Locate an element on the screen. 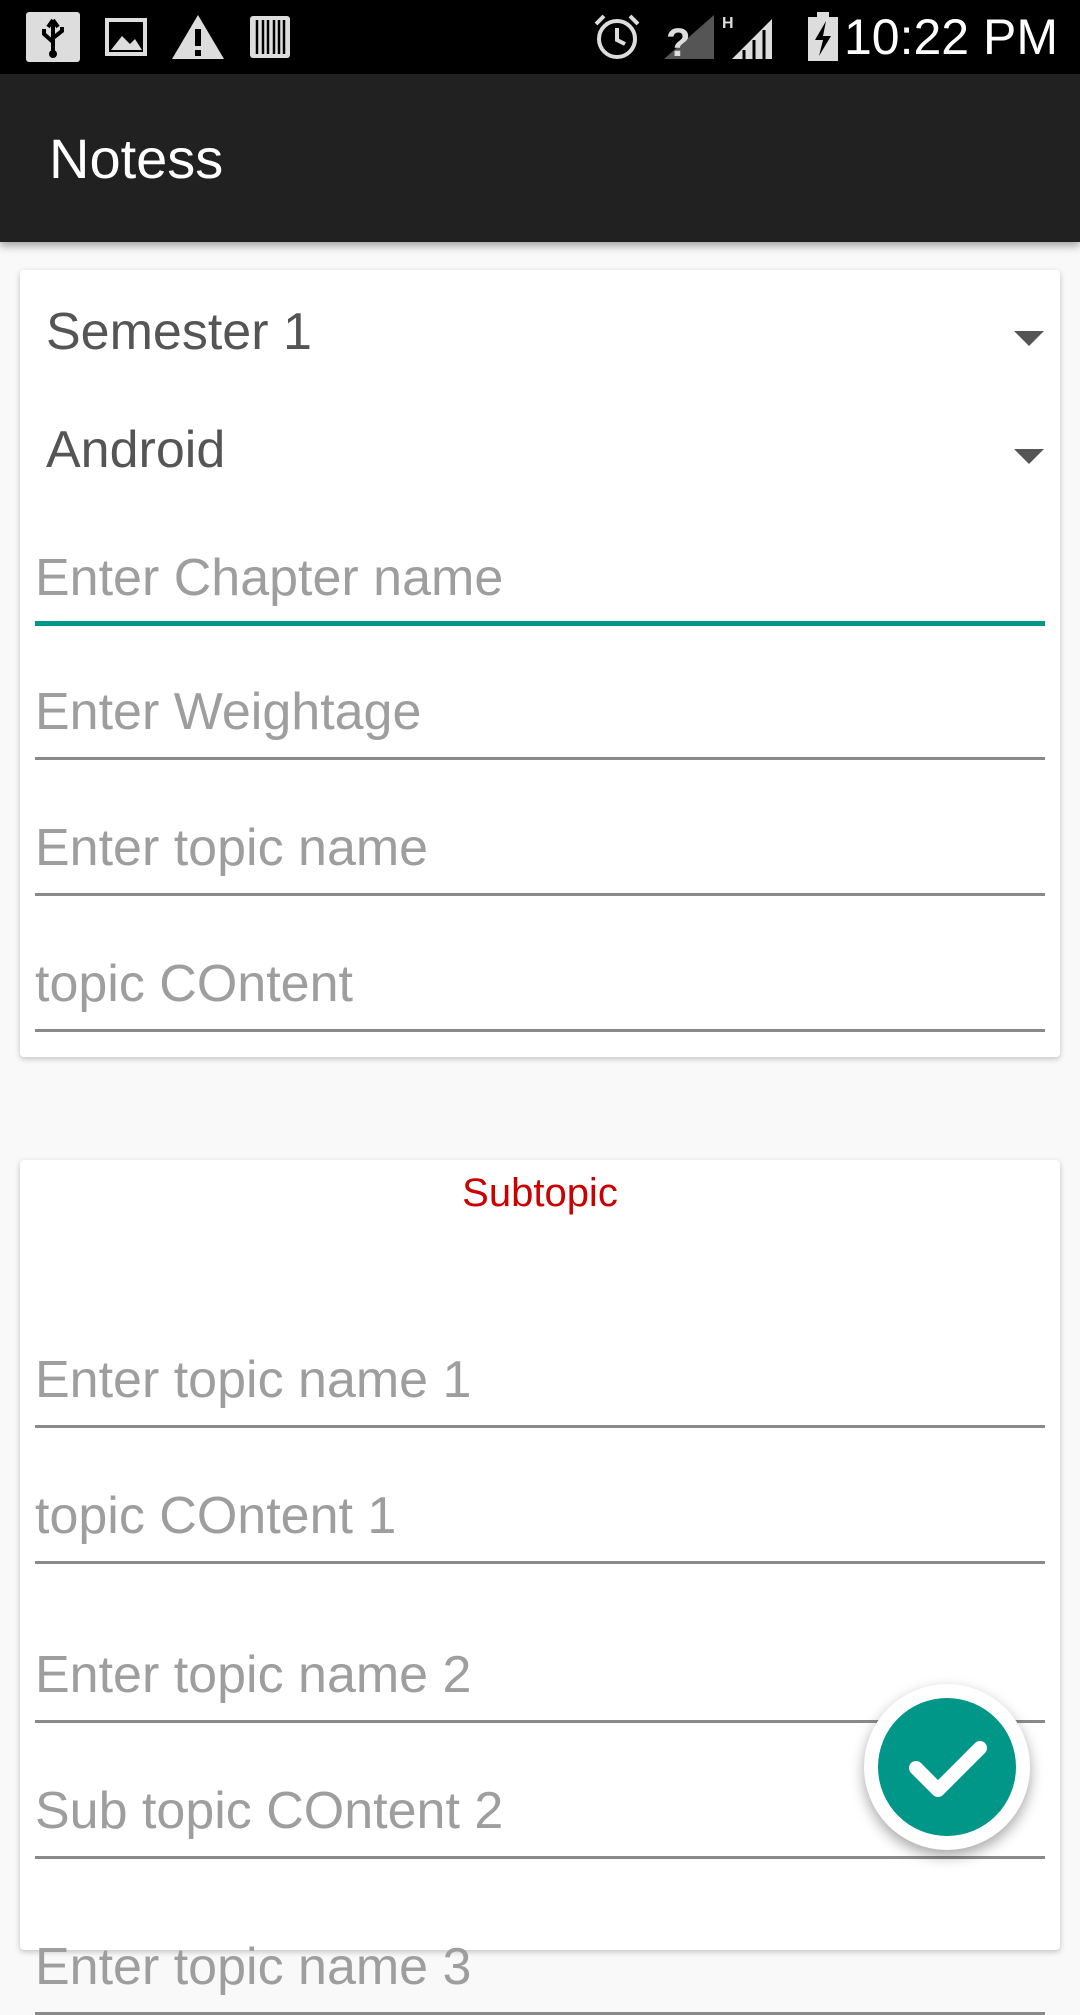 Image resolution: width=1080 pixels, height=2015 pixels. check-icon is located at coordinates (948, 1769).